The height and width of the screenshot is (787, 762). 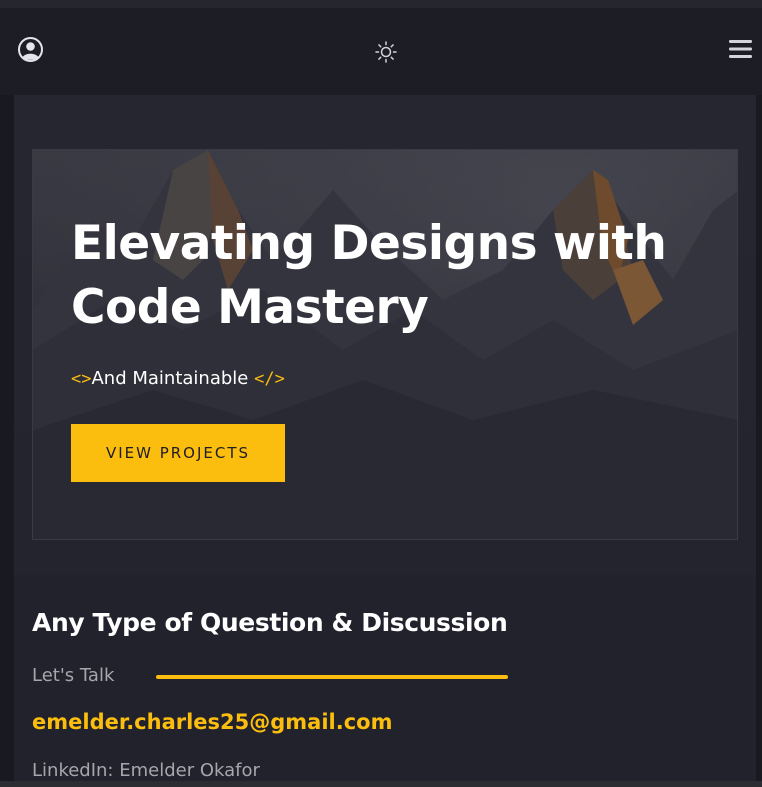 What do you see at coordinates (386, 52) in the screenshot?
I see `sun-icon` at bounding box center [386, 52].